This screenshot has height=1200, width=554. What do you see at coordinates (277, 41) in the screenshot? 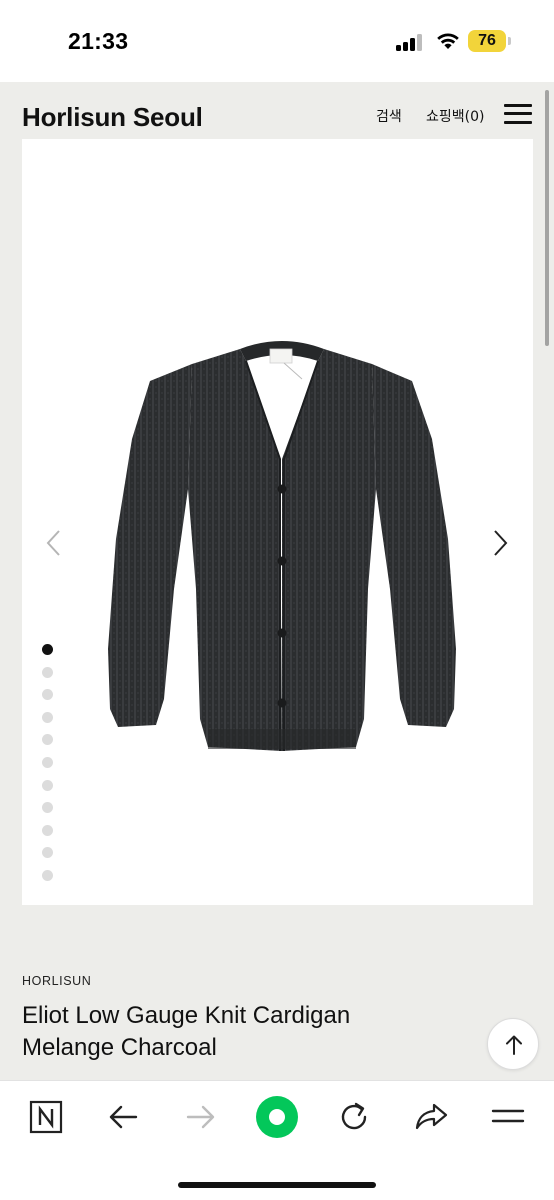
I see `status-bar: 21:33 76` at bounding box center [277, 41].